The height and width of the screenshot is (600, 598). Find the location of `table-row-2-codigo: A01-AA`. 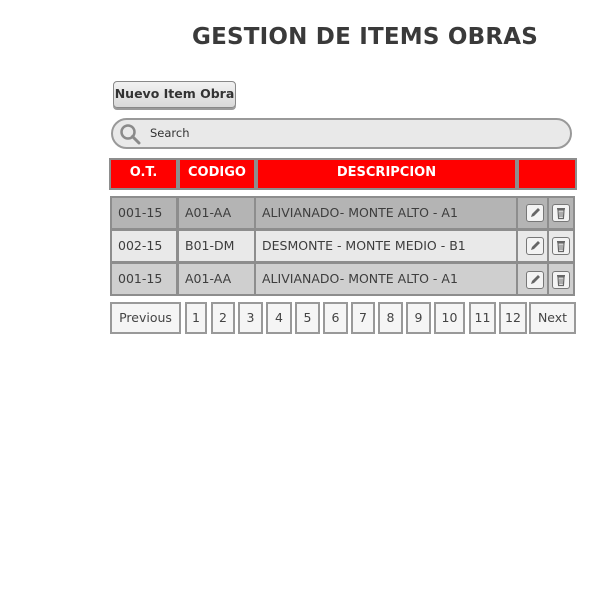

table-row-2-codigo: A01-AA is located at coordinates (216, 279).